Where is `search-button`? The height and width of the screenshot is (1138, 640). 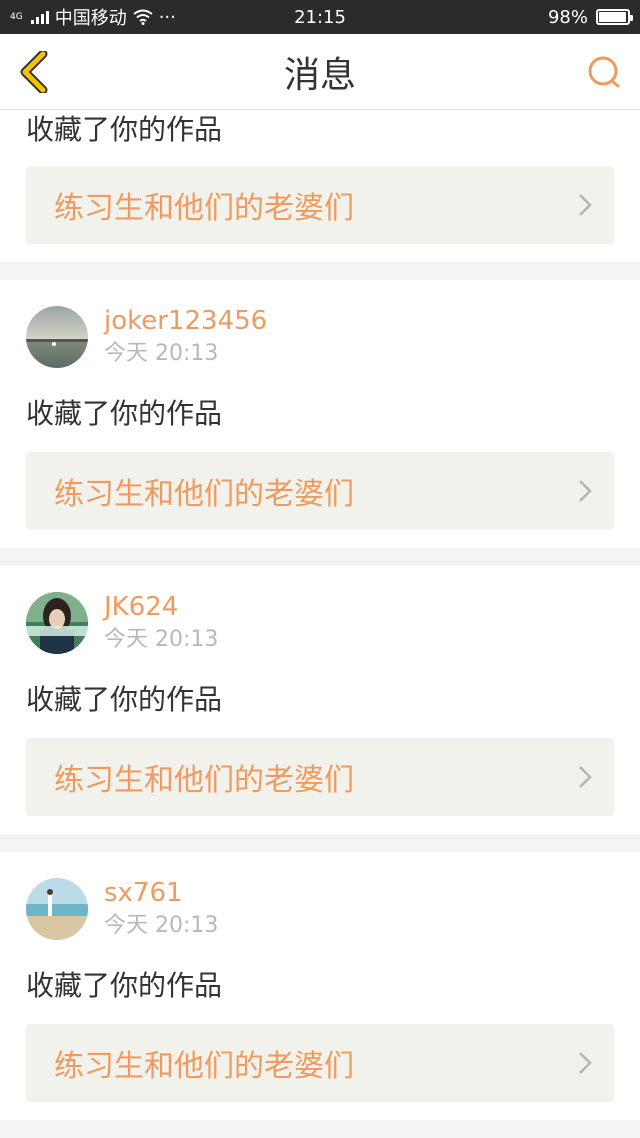 search-button is located at coordinates (604, 72).